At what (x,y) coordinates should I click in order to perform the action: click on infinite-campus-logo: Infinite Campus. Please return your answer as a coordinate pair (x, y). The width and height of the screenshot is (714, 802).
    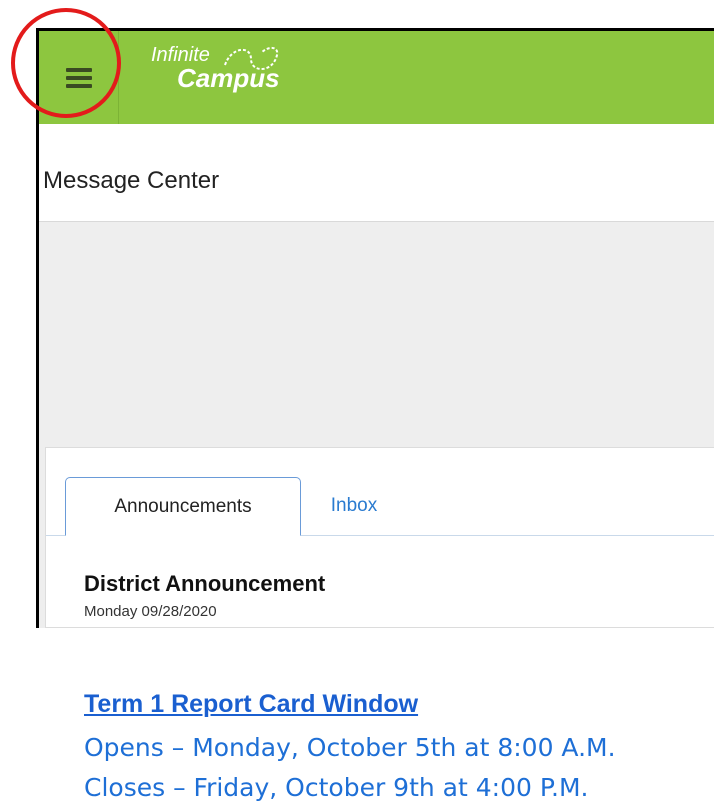
    Looking at the image, I should click on (215, 68).